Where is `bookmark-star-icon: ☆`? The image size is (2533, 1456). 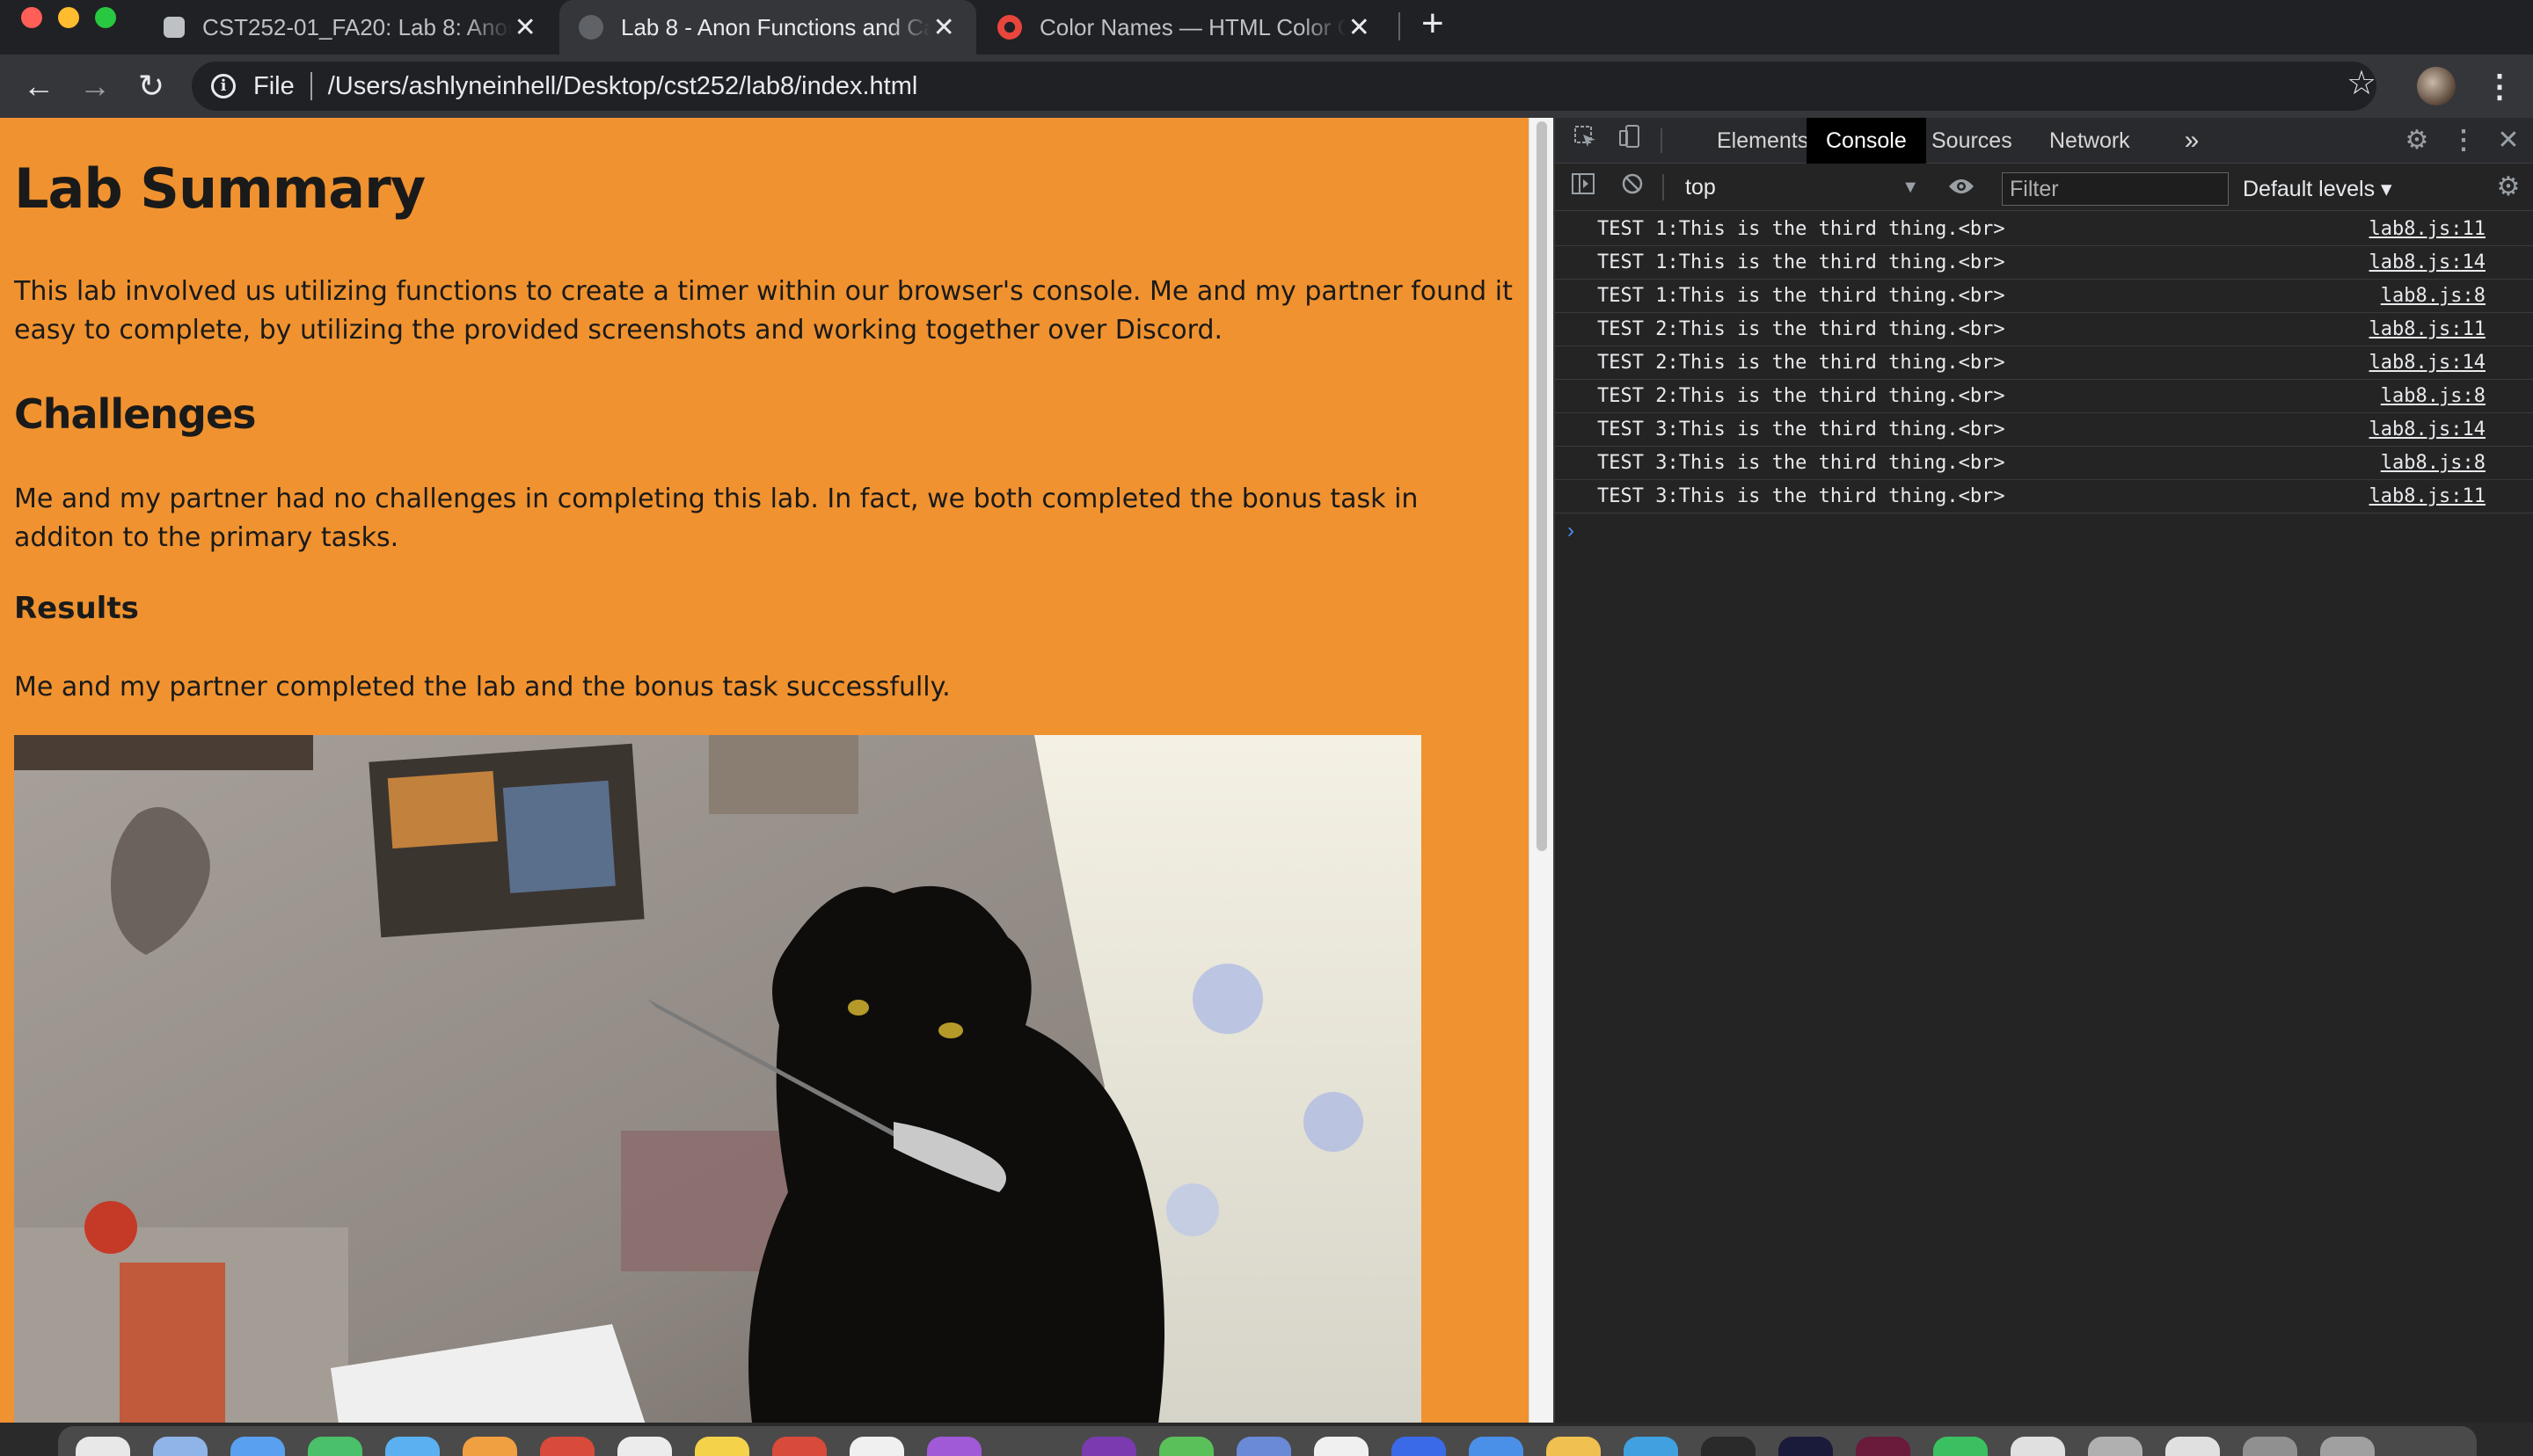 bookmark-star-icon: ☆ is located at coordinates (2362, 83).